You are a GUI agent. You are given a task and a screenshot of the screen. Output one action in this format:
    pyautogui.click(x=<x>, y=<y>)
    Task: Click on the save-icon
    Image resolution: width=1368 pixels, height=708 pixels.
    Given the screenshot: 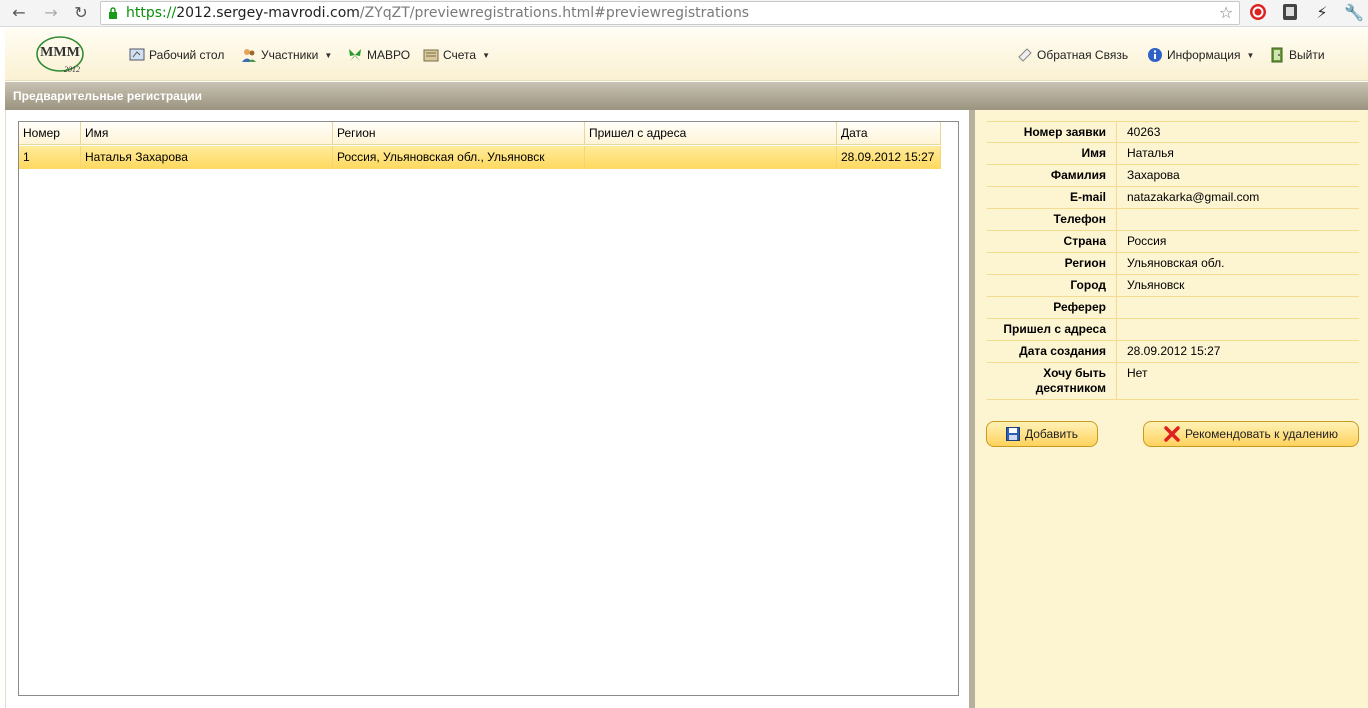 What is the action you would take?
    pyautogui.click(x=1012, y=434)
    